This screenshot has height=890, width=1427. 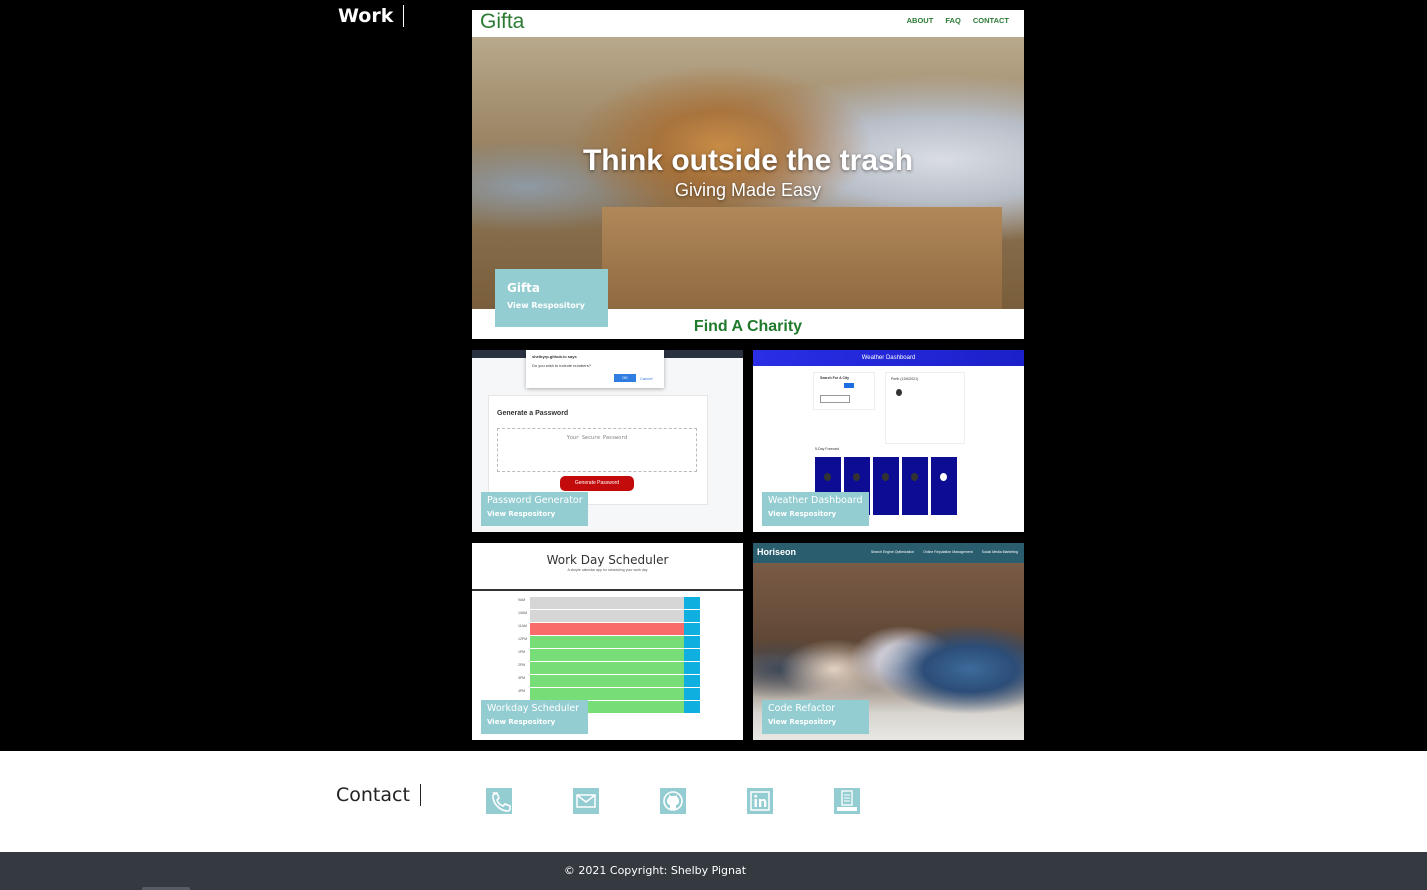 What do you see at coordinates (378, 795) in the screenshot?
I see `contact-heading: Contact` at bounding box center [378, 795].